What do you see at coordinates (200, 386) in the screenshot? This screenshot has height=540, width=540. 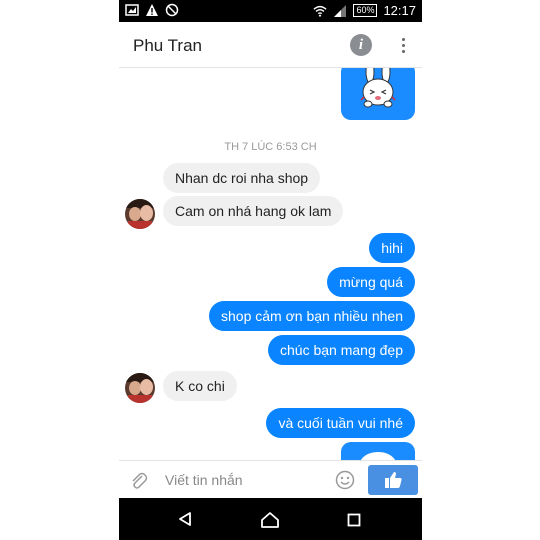 I see `incoming-message: K co chi` at bounding box center [200, 386].